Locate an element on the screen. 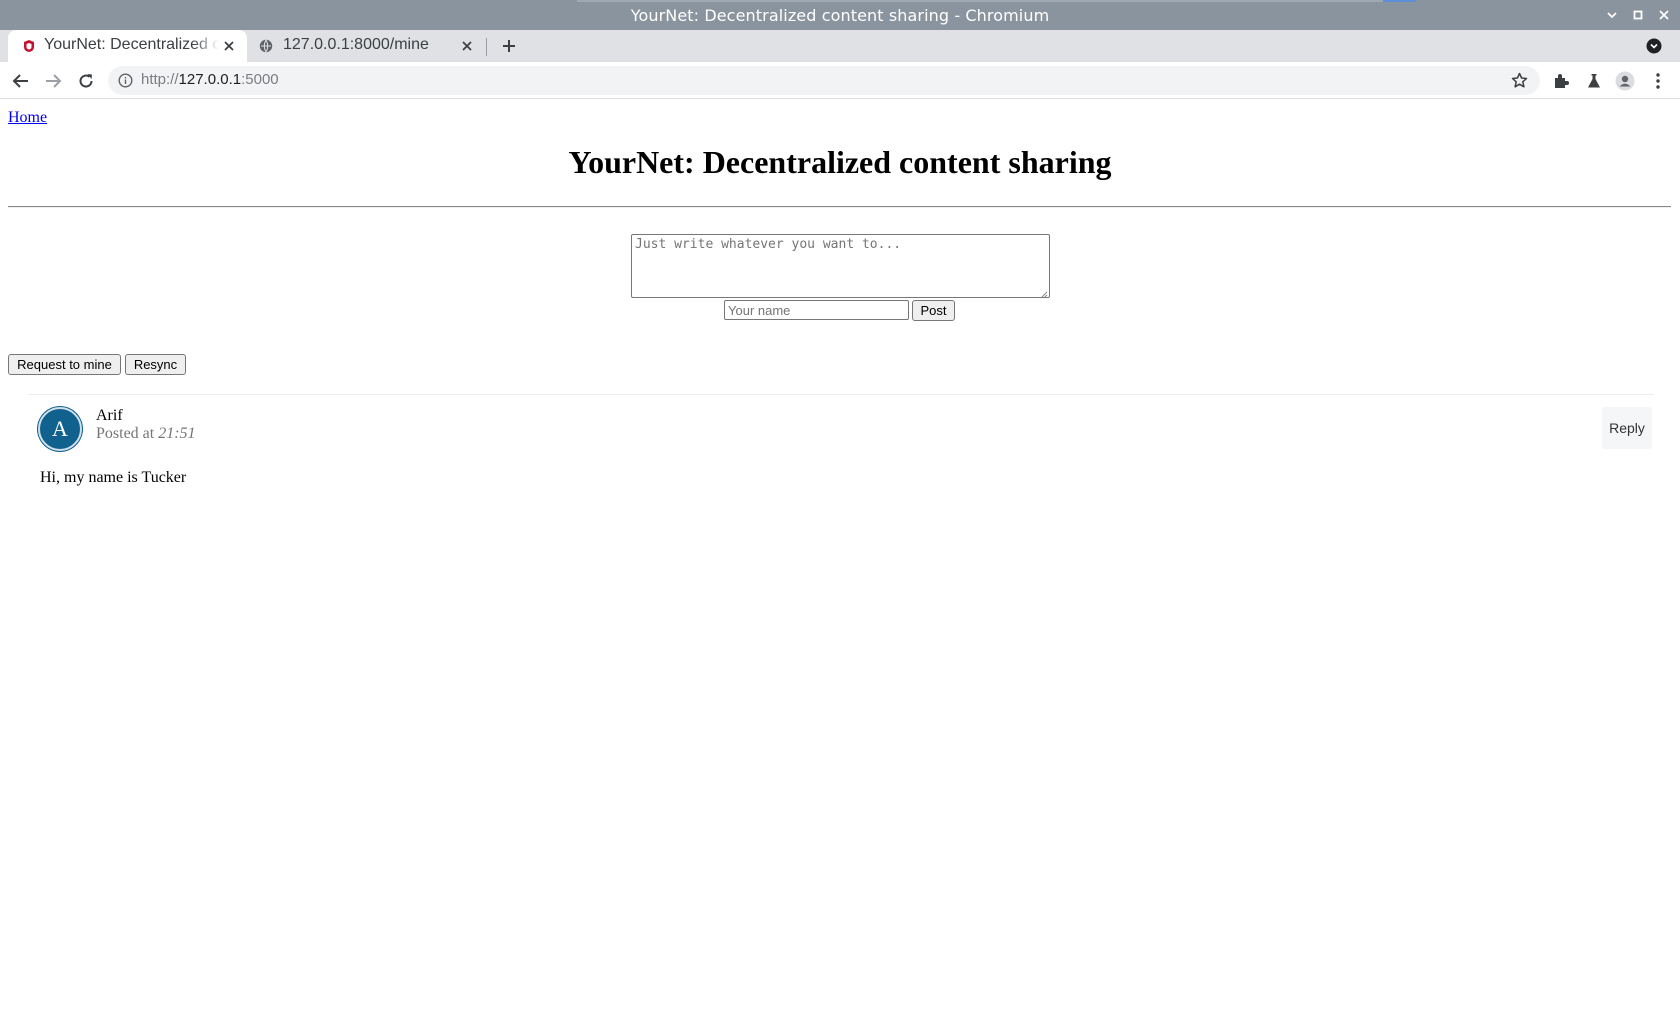  tab-mine: 127.0.0.1:8000/mine is located at coordinates (366, 46).